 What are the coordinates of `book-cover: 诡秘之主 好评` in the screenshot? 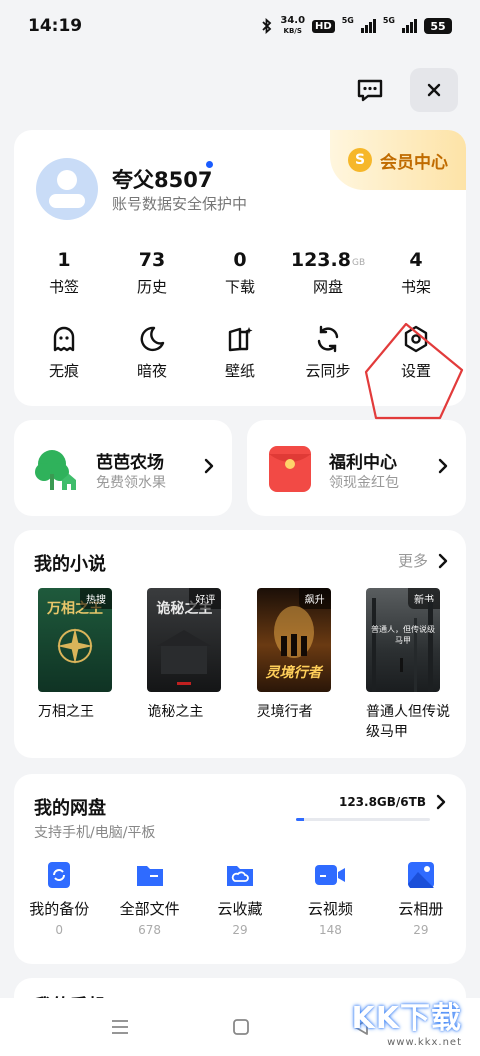 It's located at (184, 640).